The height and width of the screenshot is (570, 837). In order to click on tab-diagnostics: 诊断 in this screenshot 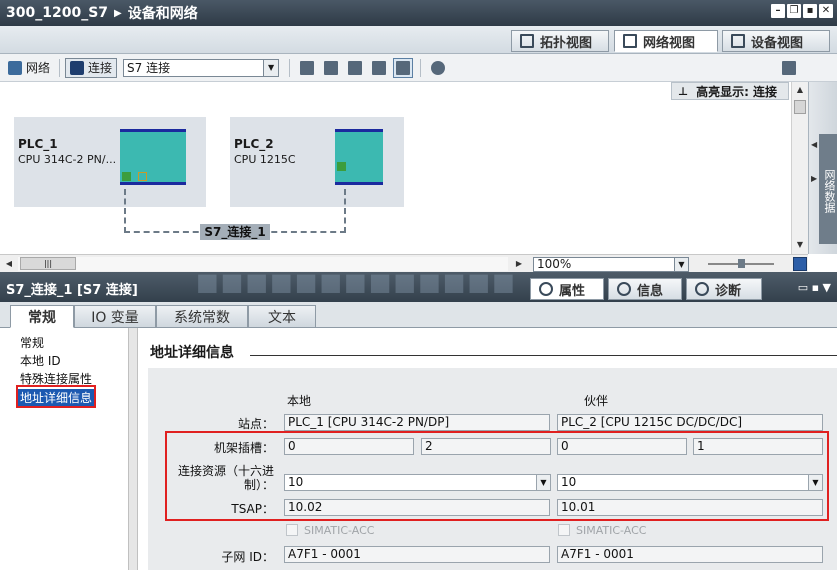, I will do `click(724, 289)`.